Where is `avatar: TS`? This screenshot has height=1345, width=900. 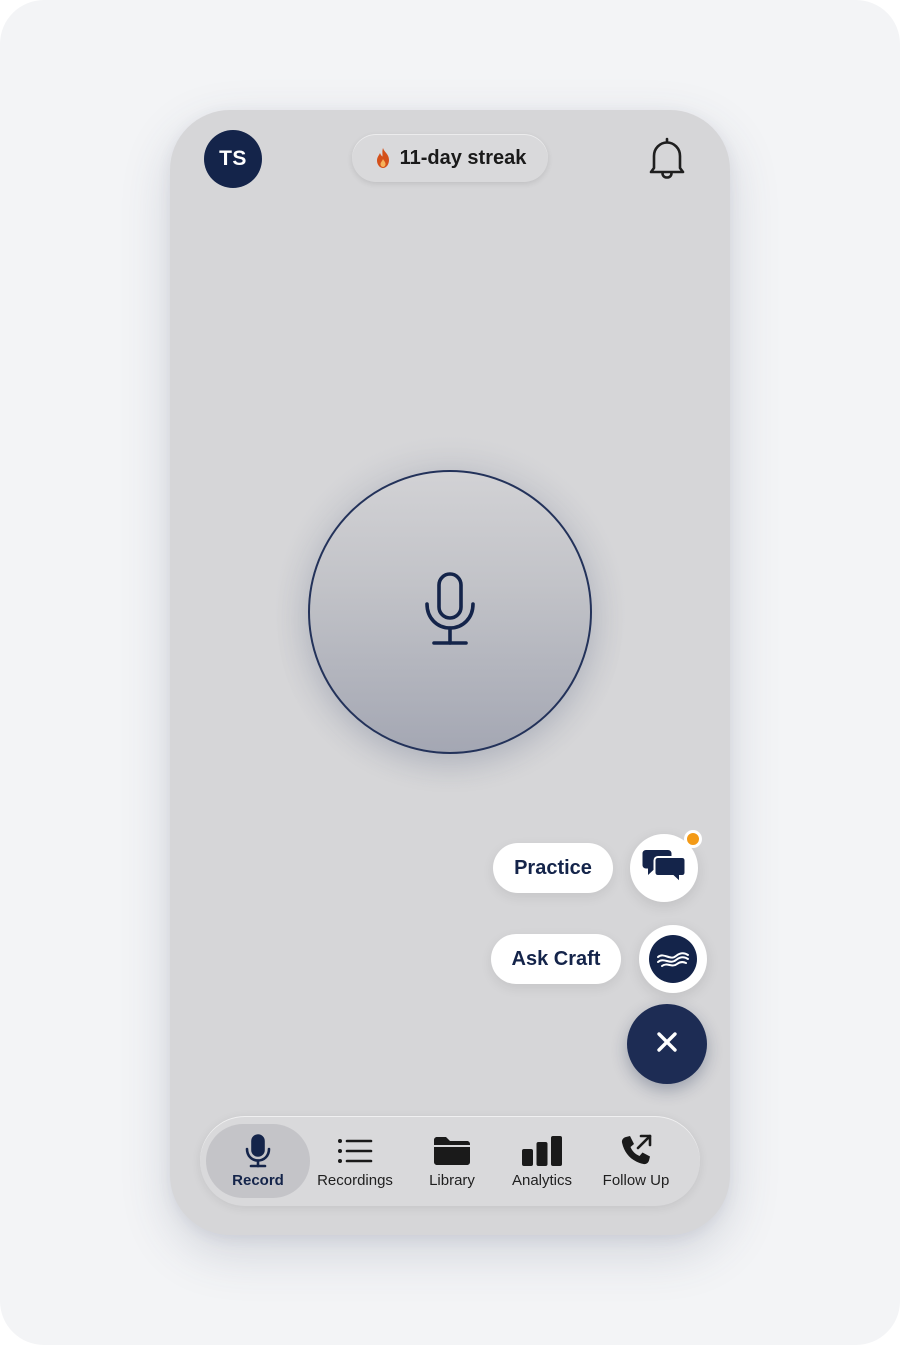
avatar: TS is located at coordinates (233, 159).